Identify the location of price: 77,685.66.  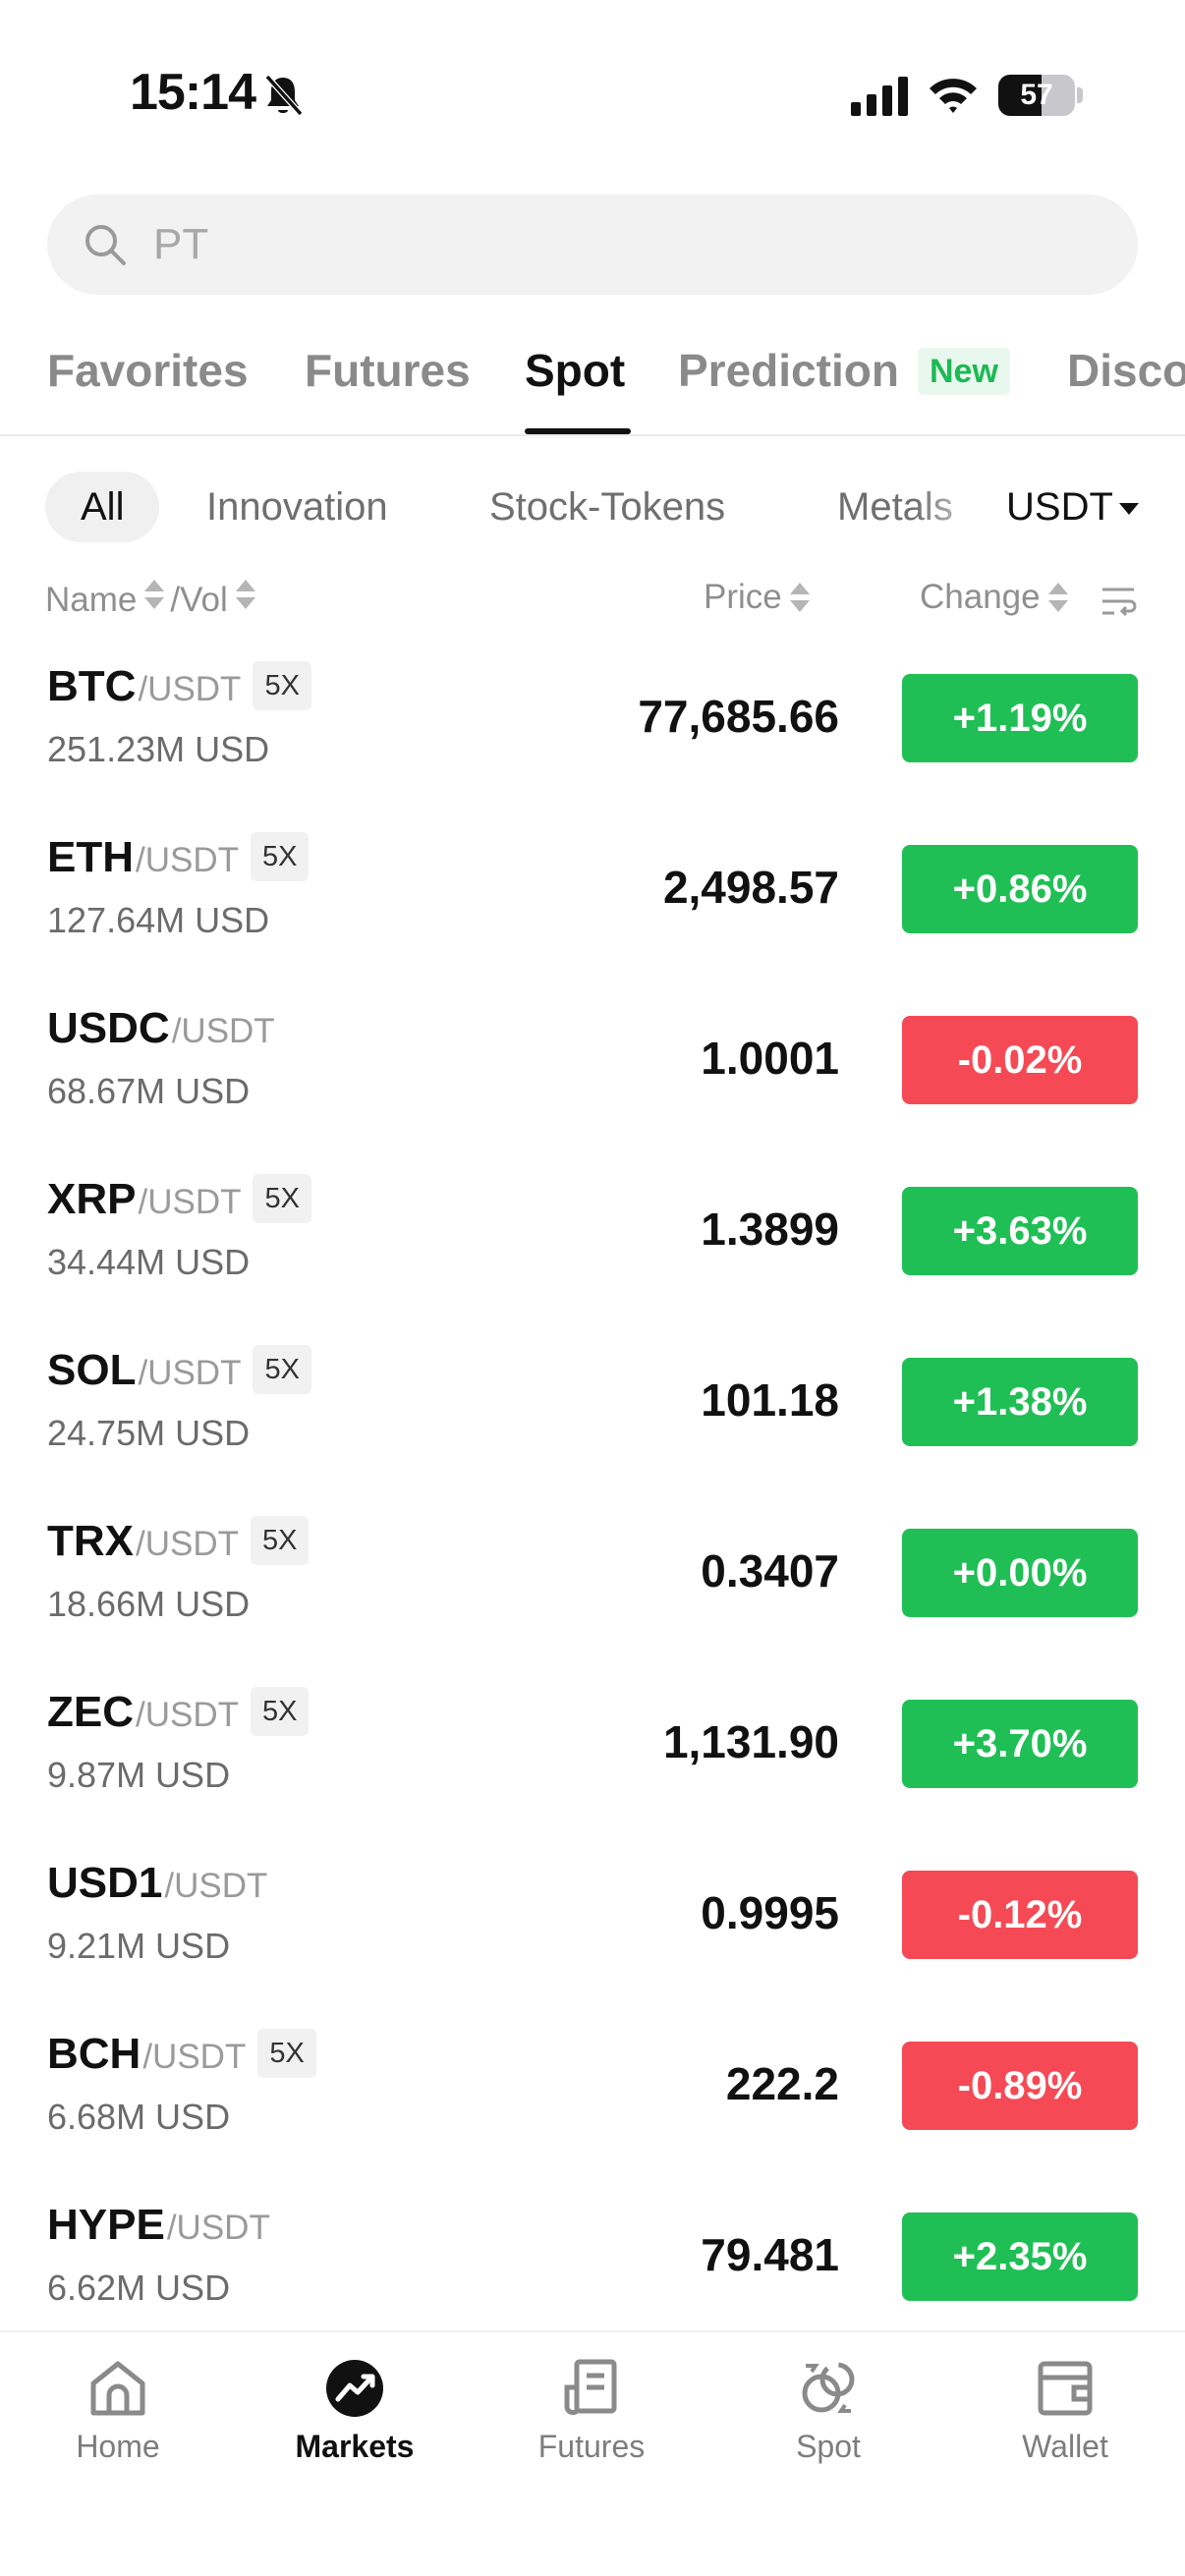
(739, 716).